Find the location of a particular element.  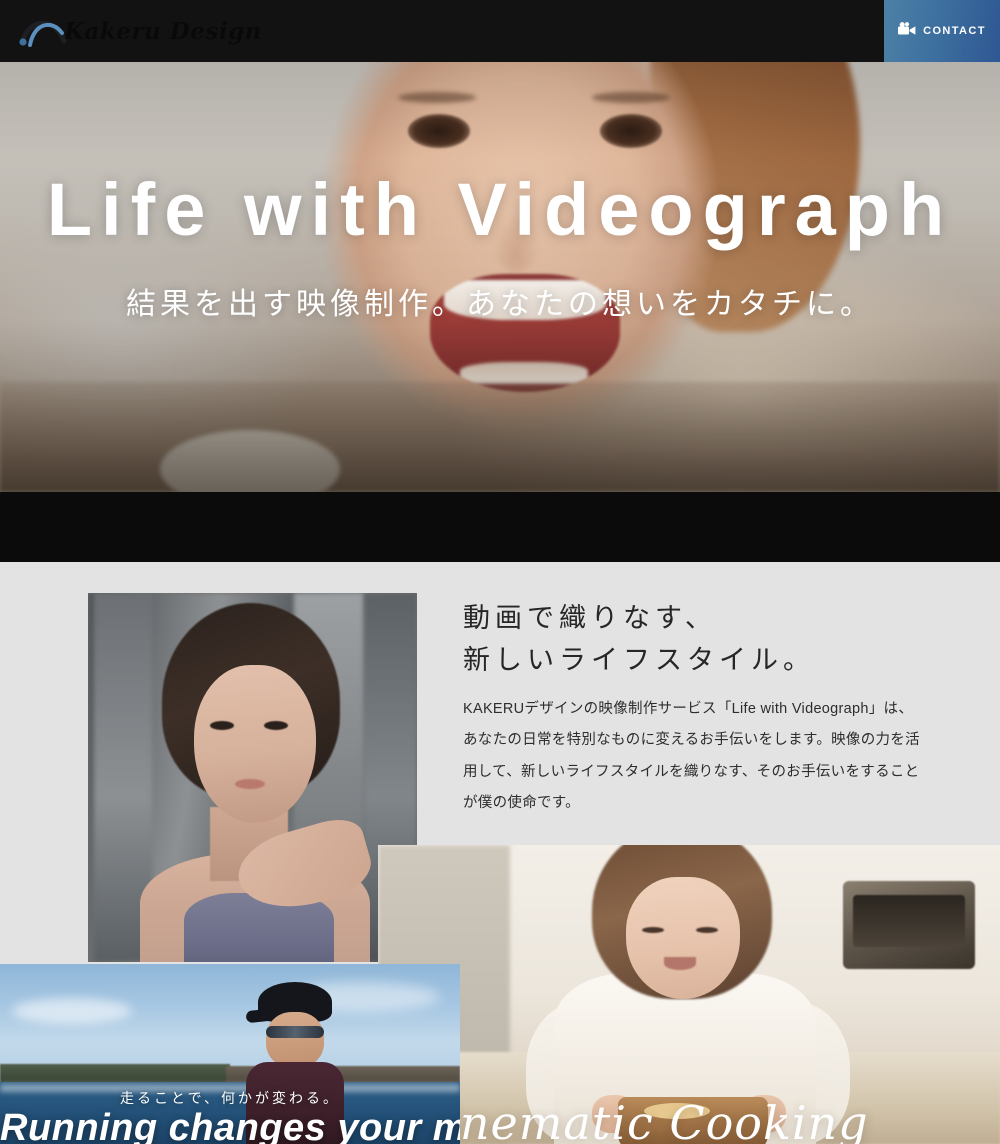

running-video-card: 走ることで、何かが変わる。 Running changes your mind. is located at coordinates (230, 1054).